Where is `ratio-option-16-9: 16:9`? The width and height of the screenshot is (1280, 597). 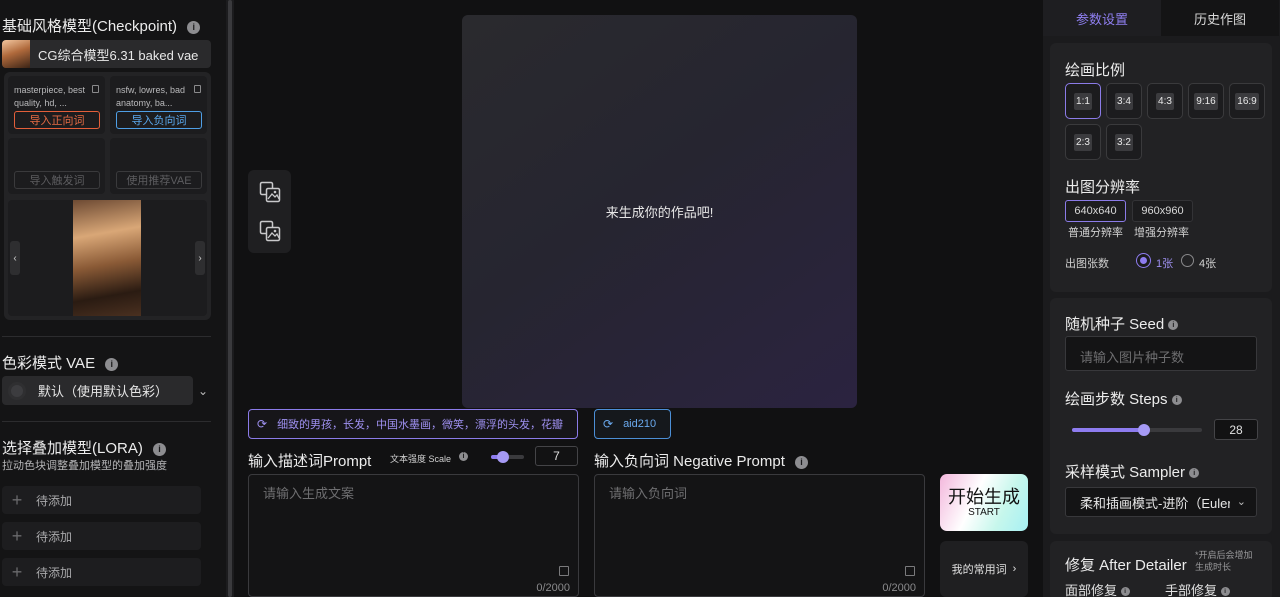
ratio-option-16-9: 16:9 is located at coordinates (1247, 101).